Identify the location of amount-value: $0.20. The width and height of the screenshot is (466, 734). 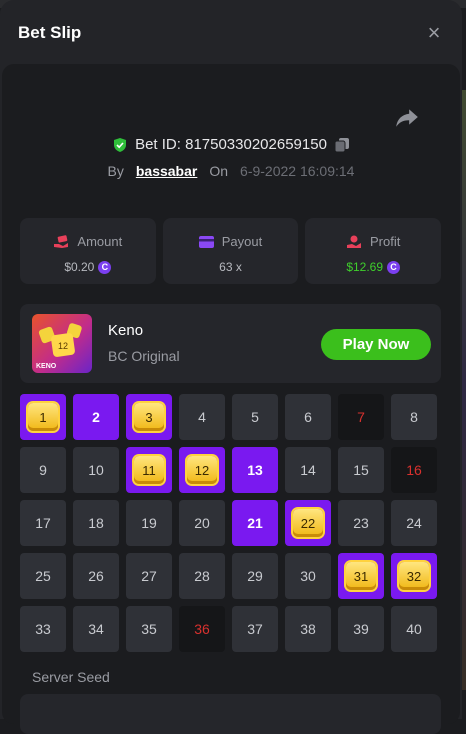
(79, 267).